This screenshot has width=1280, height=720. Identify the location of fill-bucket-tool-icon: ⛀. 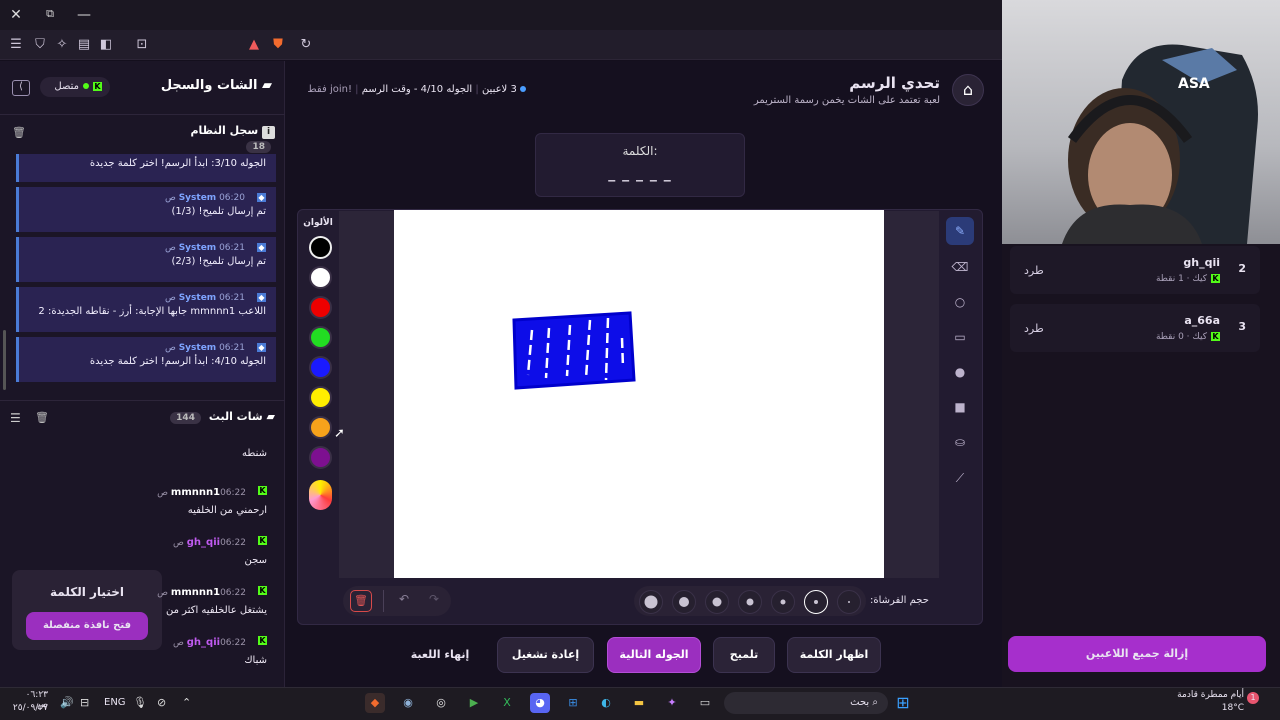
(960, 442).